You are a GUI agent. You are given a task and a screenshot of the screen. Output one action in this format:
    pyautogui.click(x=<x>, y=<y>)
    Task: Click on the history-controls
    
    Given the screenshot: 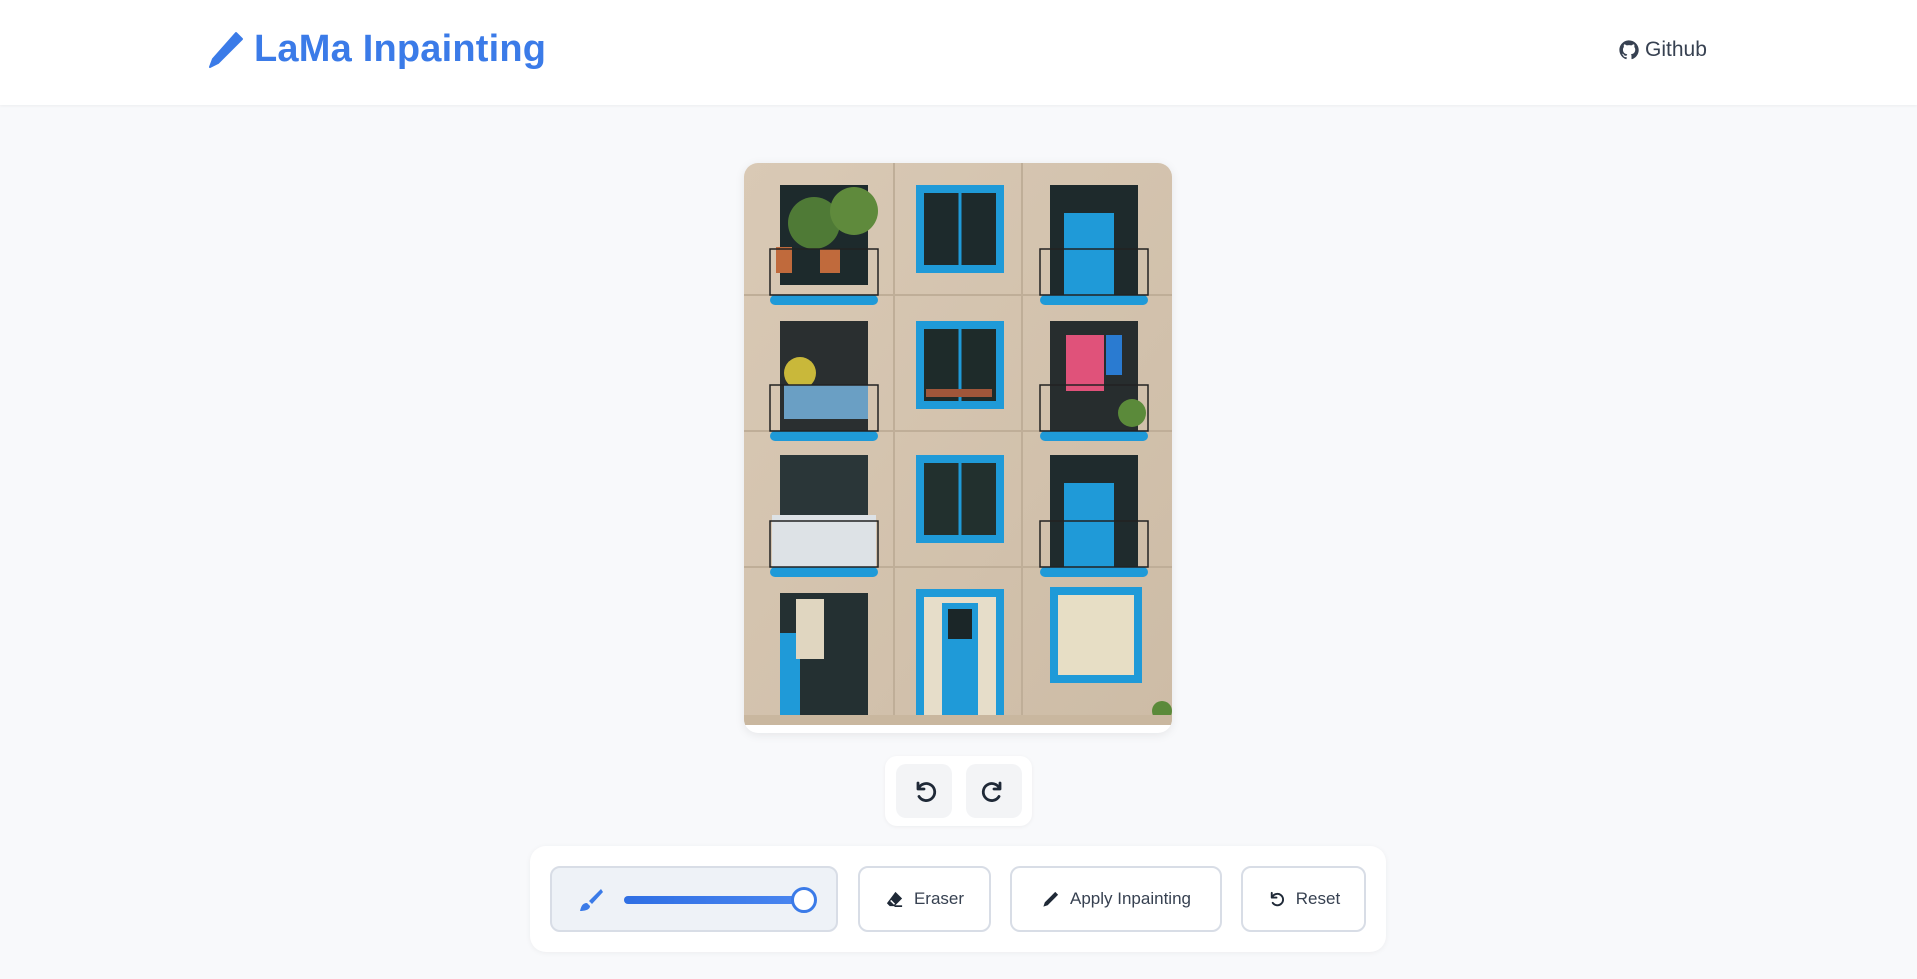 What is the action you would take?
    pyautogui.click(x=958, y=791)
    